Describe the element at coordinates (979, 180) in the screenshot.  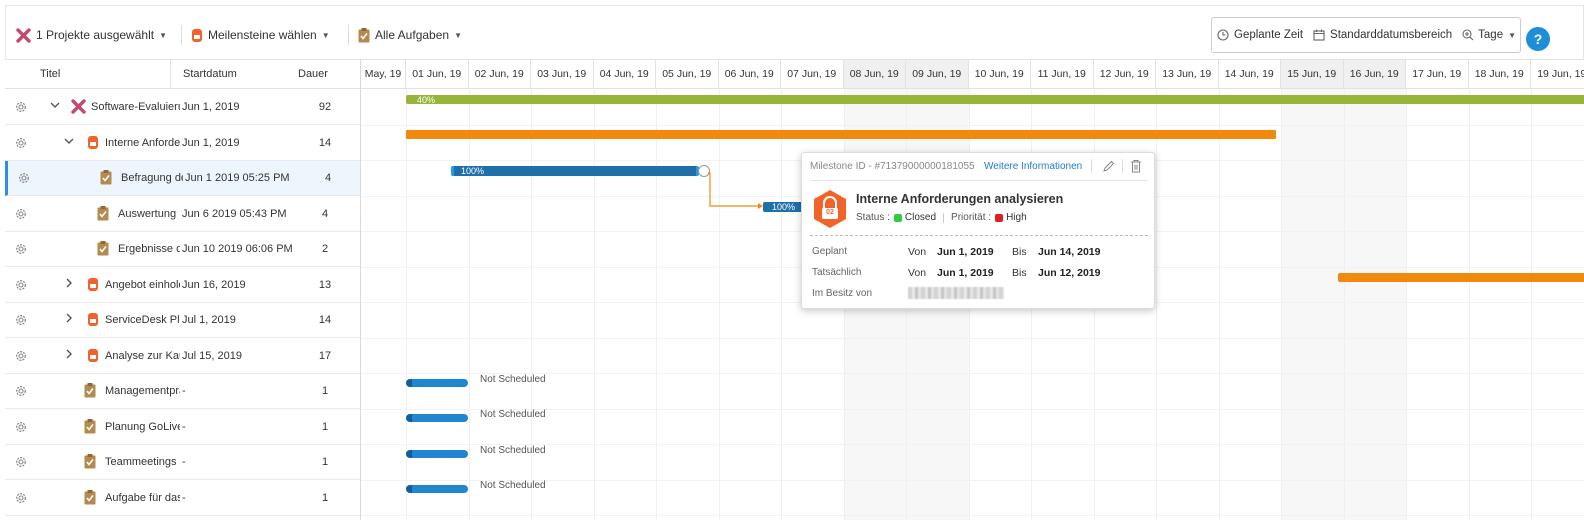
I see `popup-divider` at that location.